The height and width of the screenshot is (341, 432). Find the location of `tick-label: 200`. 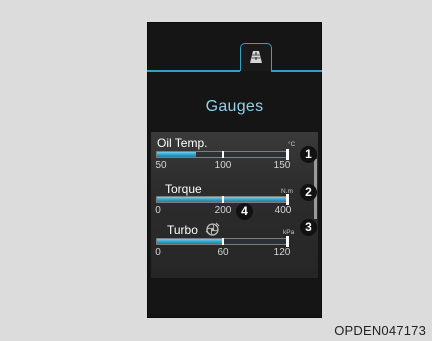

tick-label: 200 is located at coordinates (223, 210).